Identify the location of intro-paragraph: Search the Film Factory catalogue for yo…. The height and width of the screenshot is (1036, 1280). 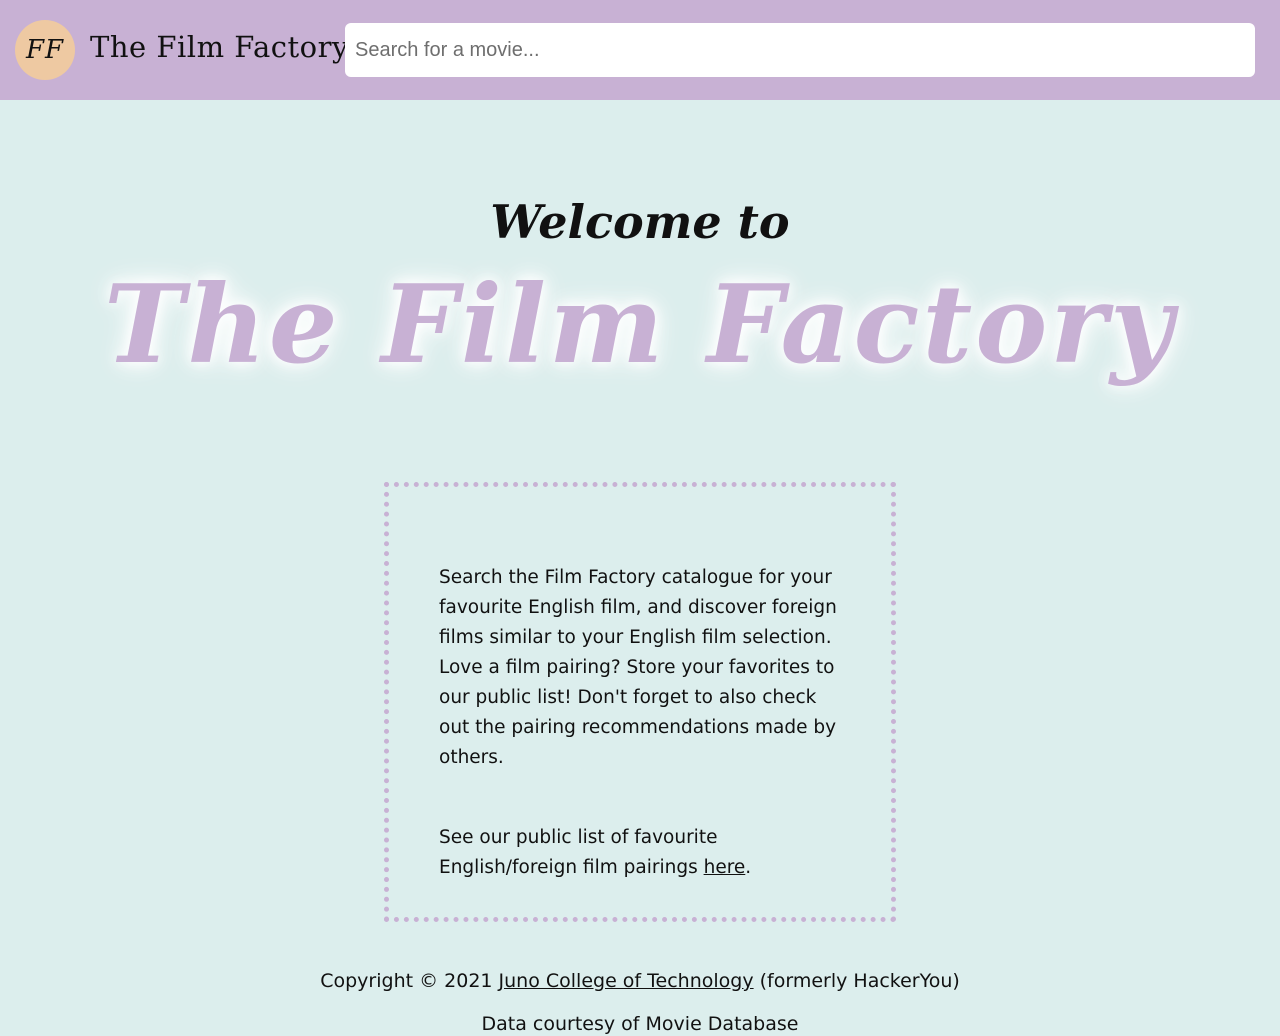
(638, 667).